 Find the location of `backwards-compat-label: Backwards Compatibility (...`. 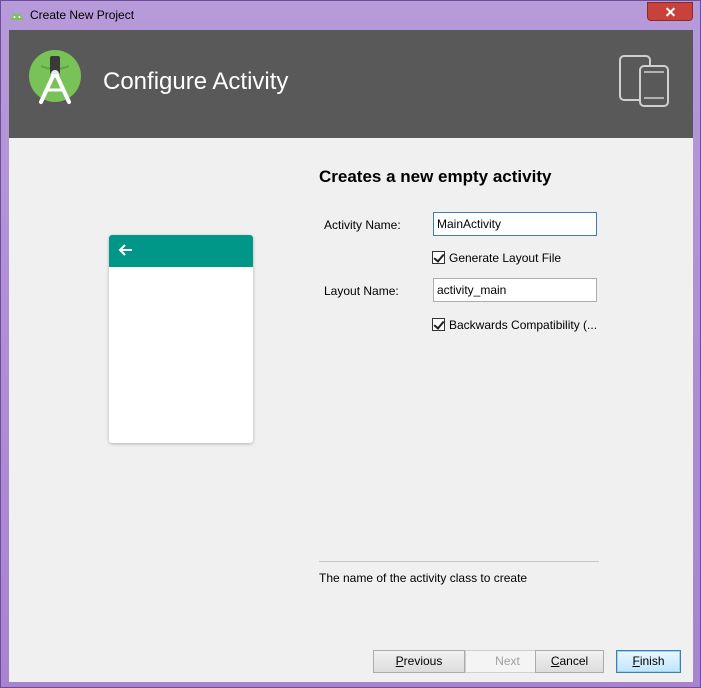

backwards-compat-label: Backwards Compatibility (... is located at coordinates (523, 325).